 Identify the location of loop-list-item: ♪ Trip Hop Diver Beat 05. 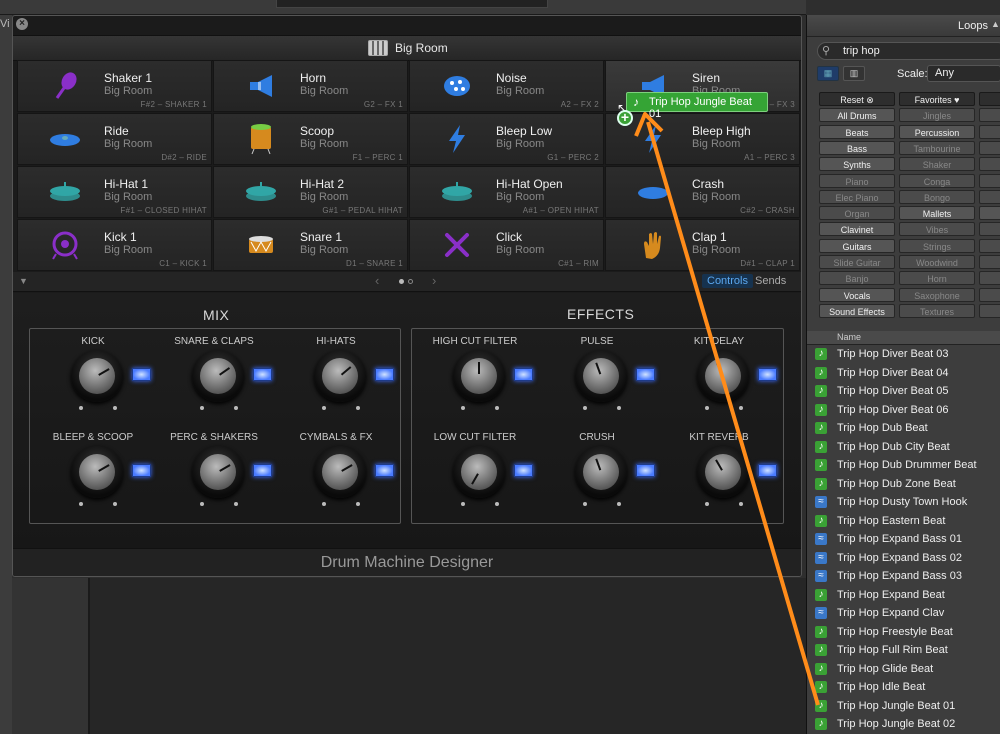
(903, 391).